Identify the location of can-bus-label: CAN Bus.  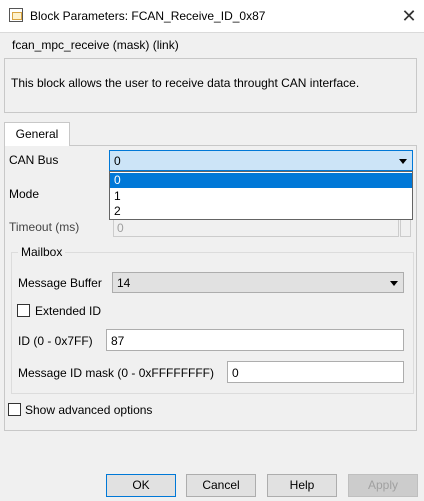
(34, 160).